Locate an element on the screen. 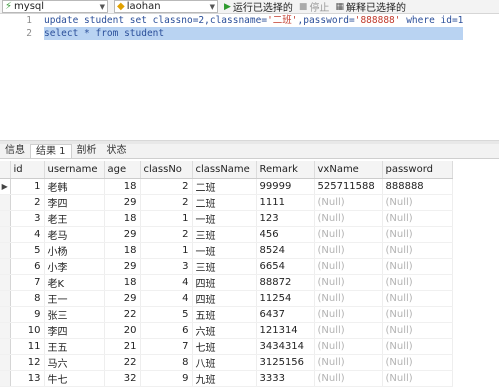  table-cell: 21 is located at coordinates (122, 346).